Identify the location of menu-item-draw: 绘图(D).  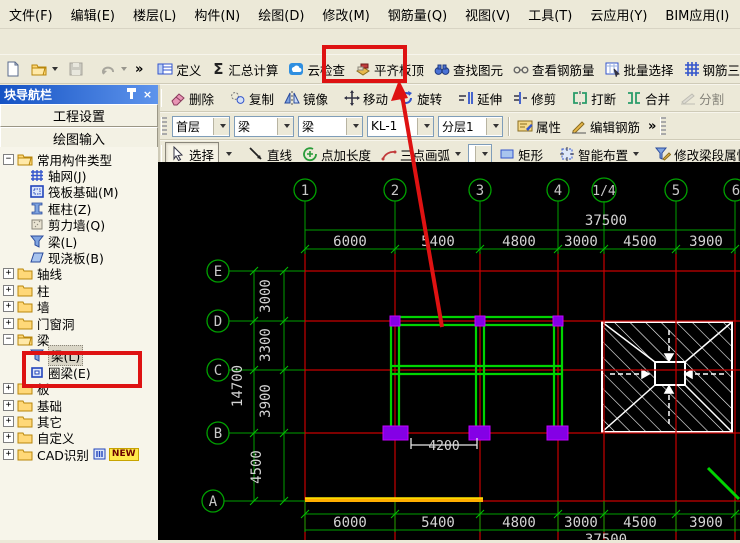
(281, 14).